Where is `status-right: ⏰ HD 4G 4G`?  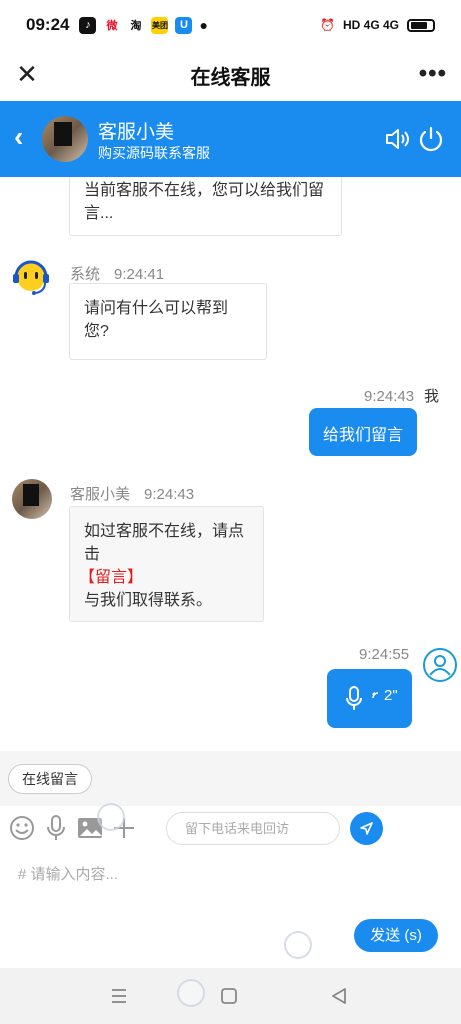 status-right: ⏰ HD 4G 4G is located at coordinates (377, 25).